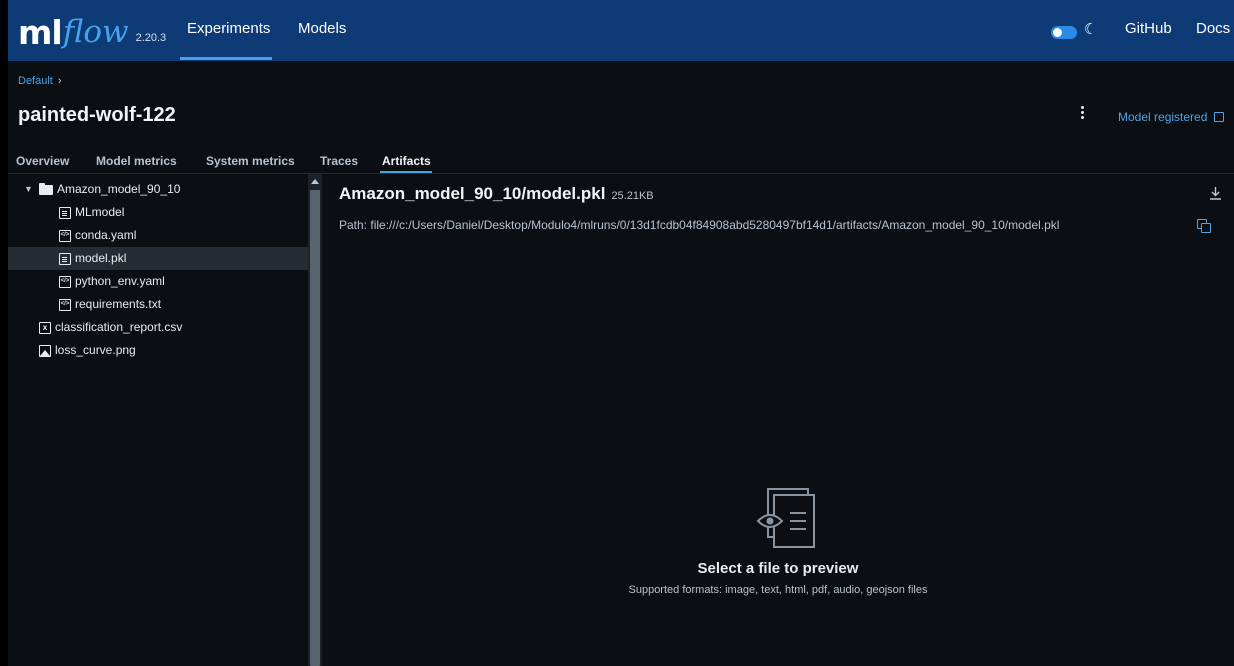 The width and height of the screenshot is (1234, 666). What do you see at coordinates (339, 161) in the screenshot?
I see `tab-traces: Traces` at bounding box center [339, 161].